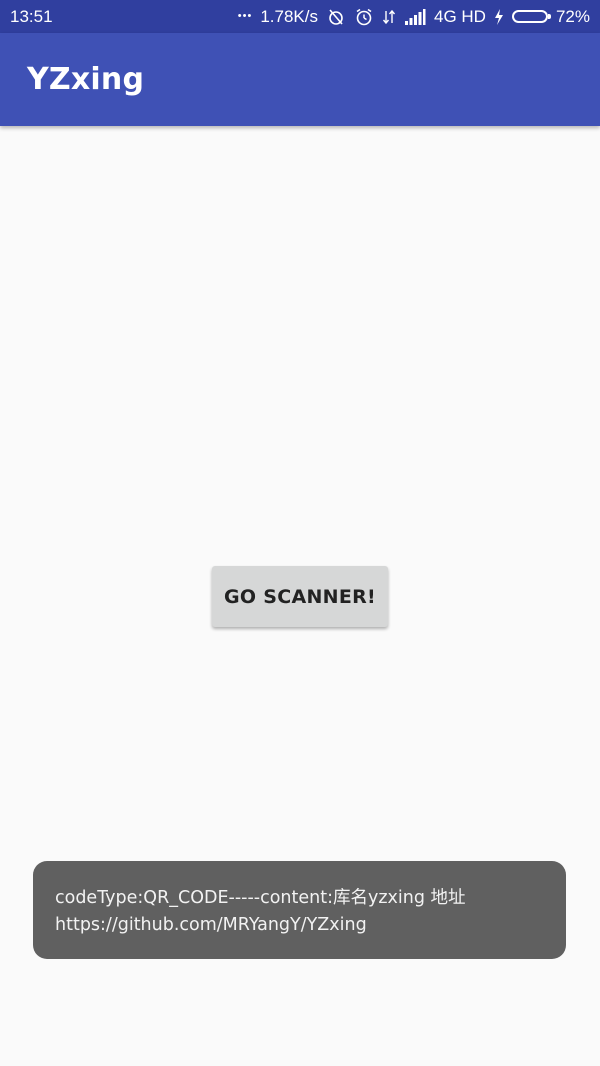 Image resolution: width=600 pixels, height=1066 pixels. I want to click on go-scanner-button: GO SCANNER!, so click(300, 596).